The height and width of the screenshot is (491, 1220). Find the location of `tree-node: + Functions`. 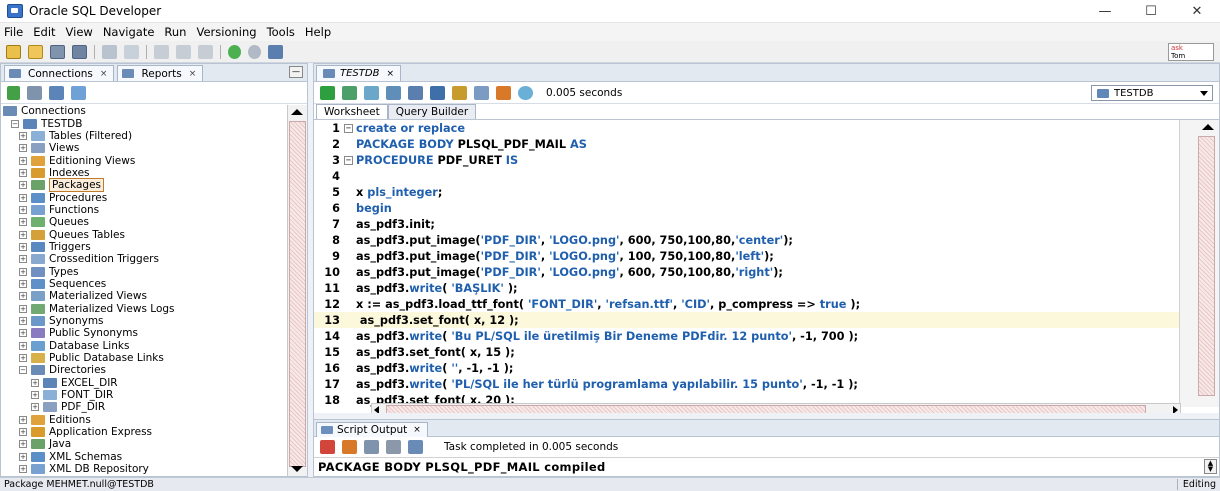

tree-node: + Functions is located at coordinates (143, 210).